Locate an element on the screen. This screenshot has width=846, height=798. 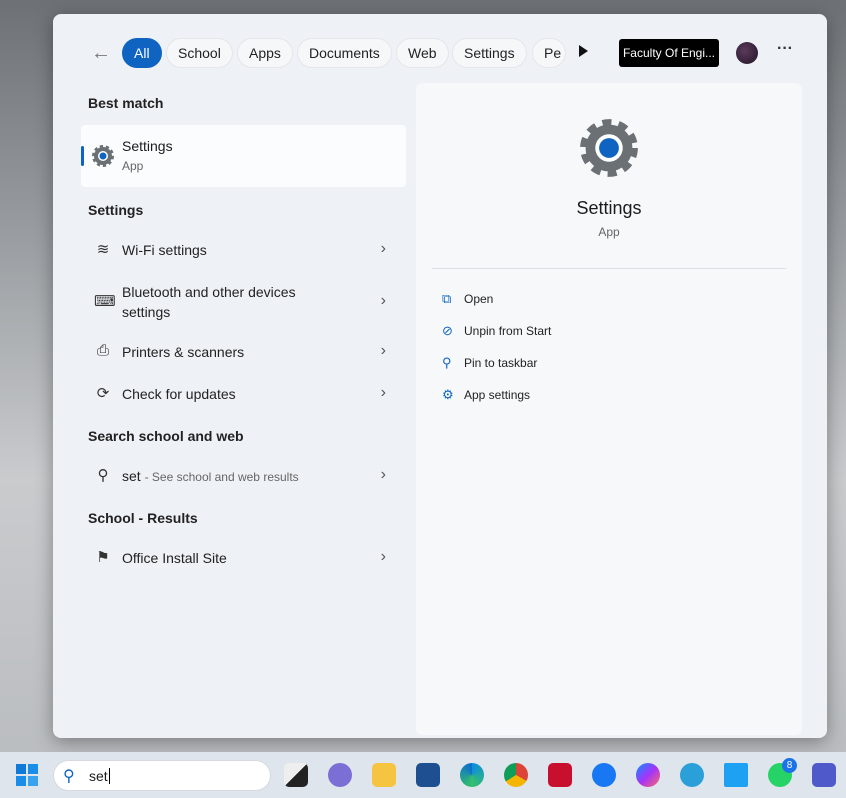
list-item-wifi-settings: ≋ Wi-Fi settings › is located at coordinates (243, 251).